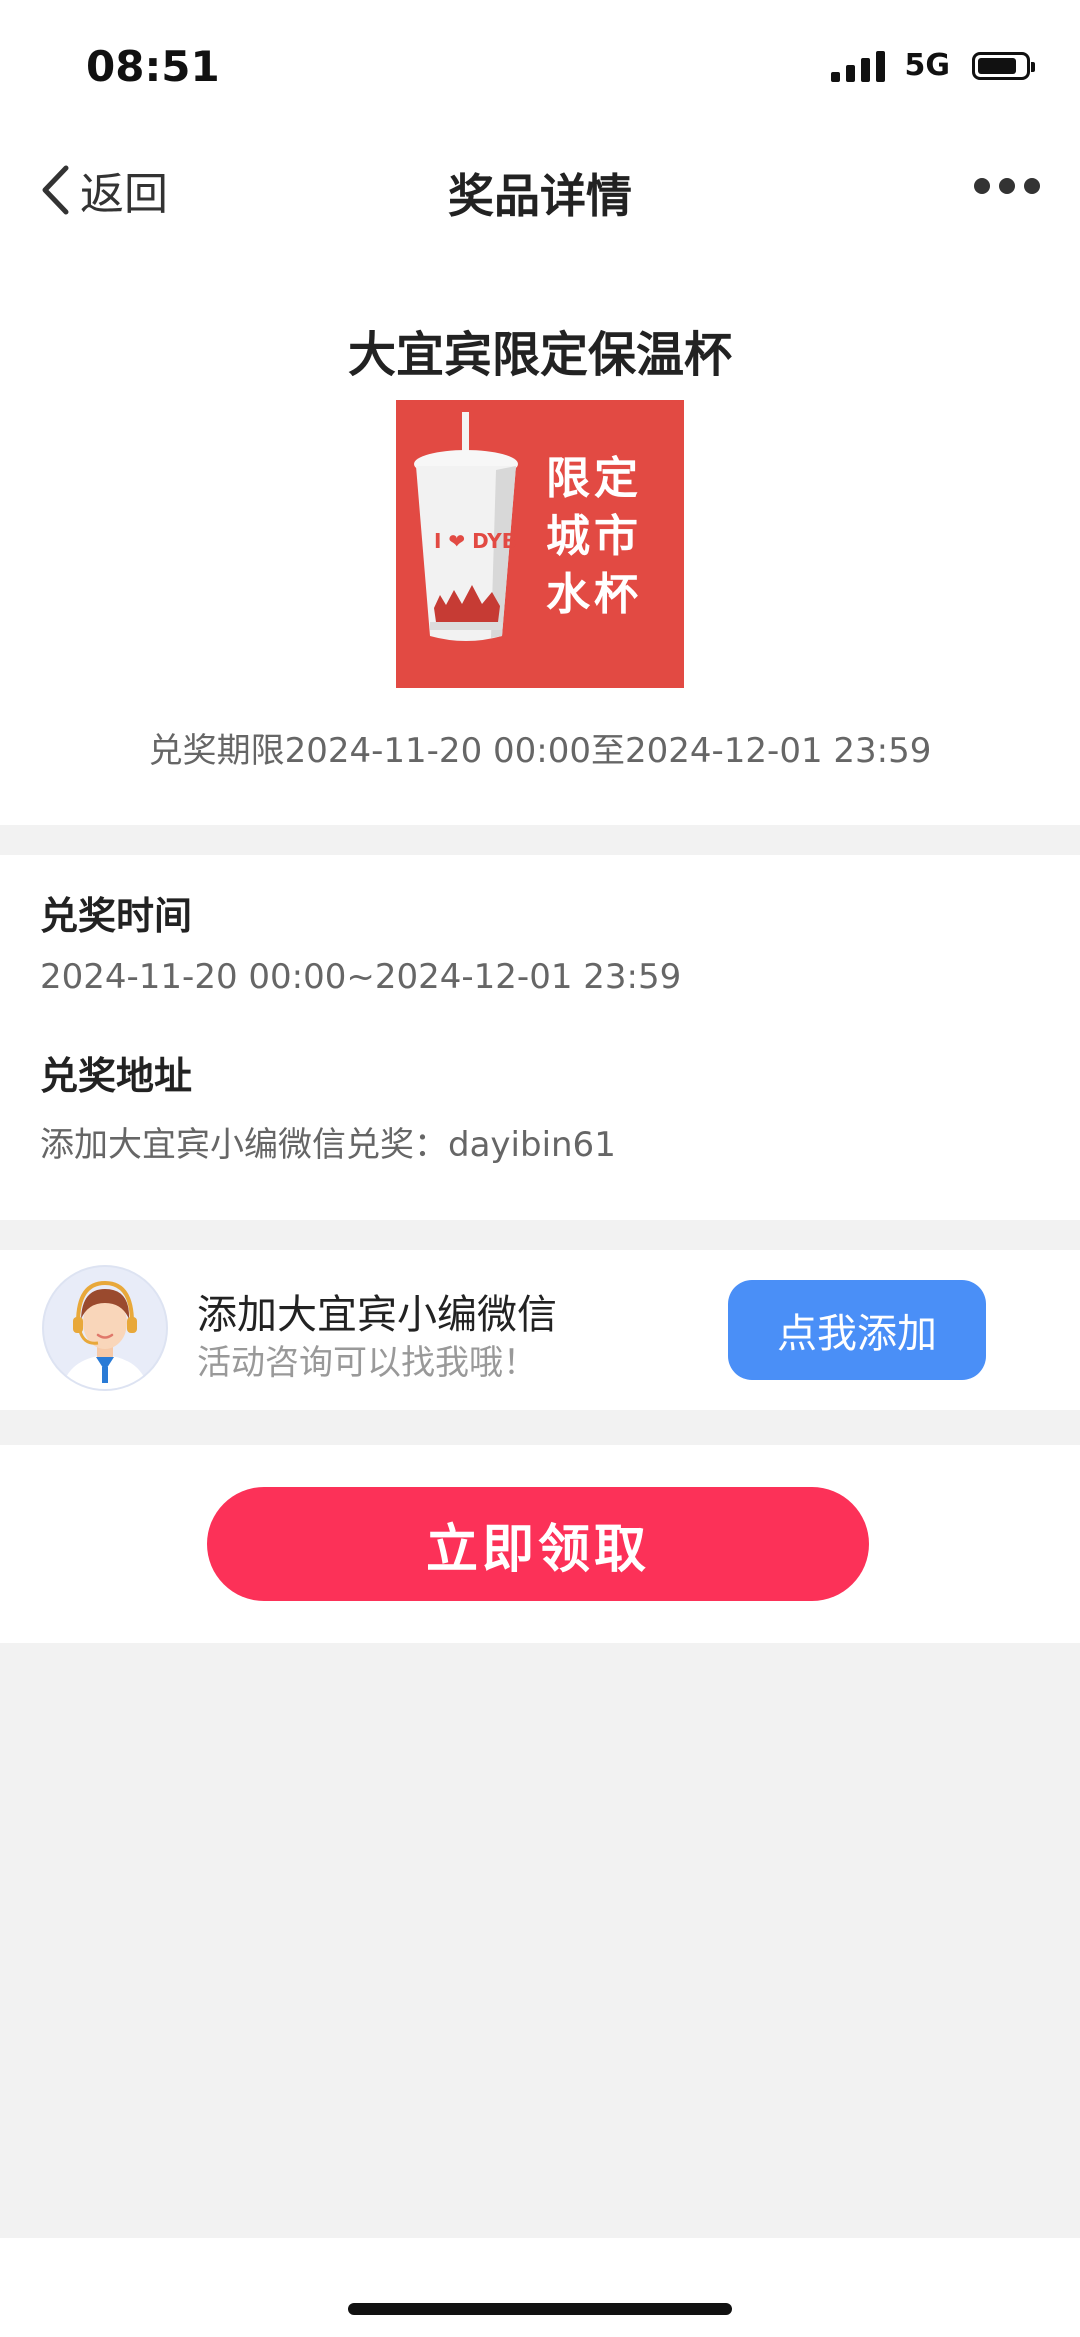 The image size is (1080, 2337). I want to click on home-indicator, so click(540, 2309).